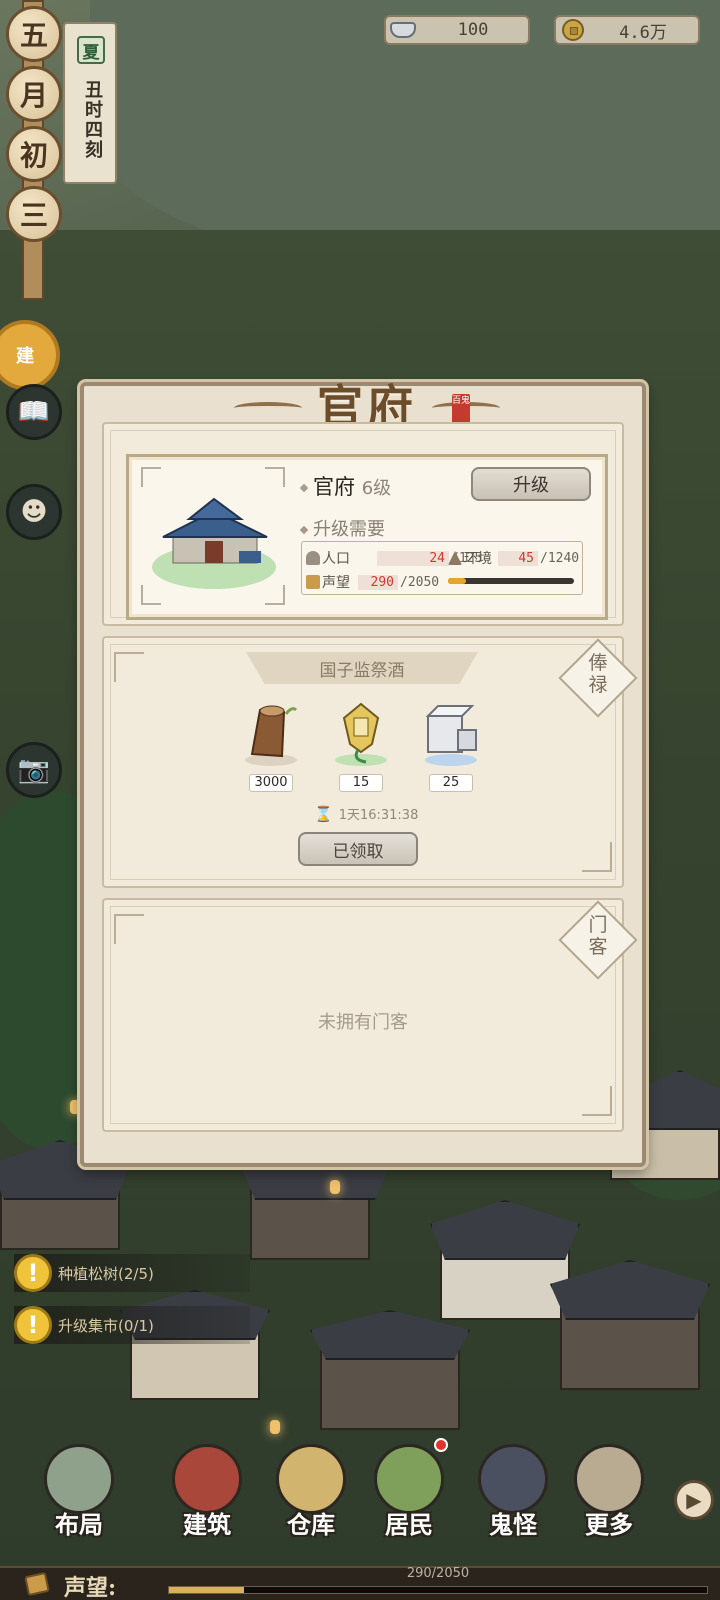  What do you see at coordinates (376, 488) in the screenshot?
I see `building-level: 6级` at bounding box center [376, 488].